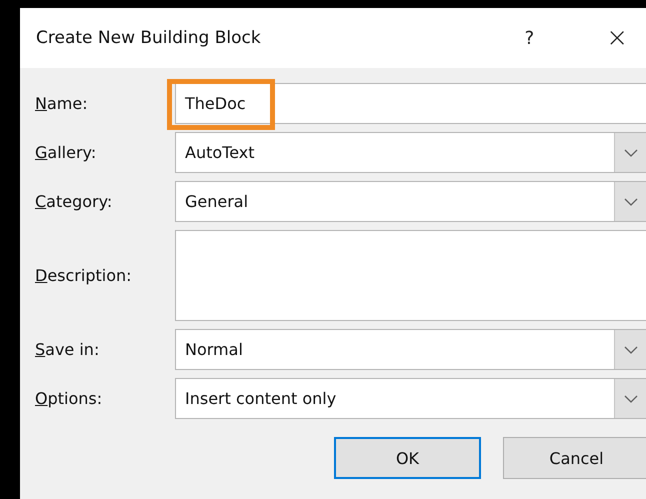 The image size is (646, 499). What do you see at coordinates (410, 152) in the screenshot?
I see `dropdown-field: AutoText` at bounding box center [410, 152].